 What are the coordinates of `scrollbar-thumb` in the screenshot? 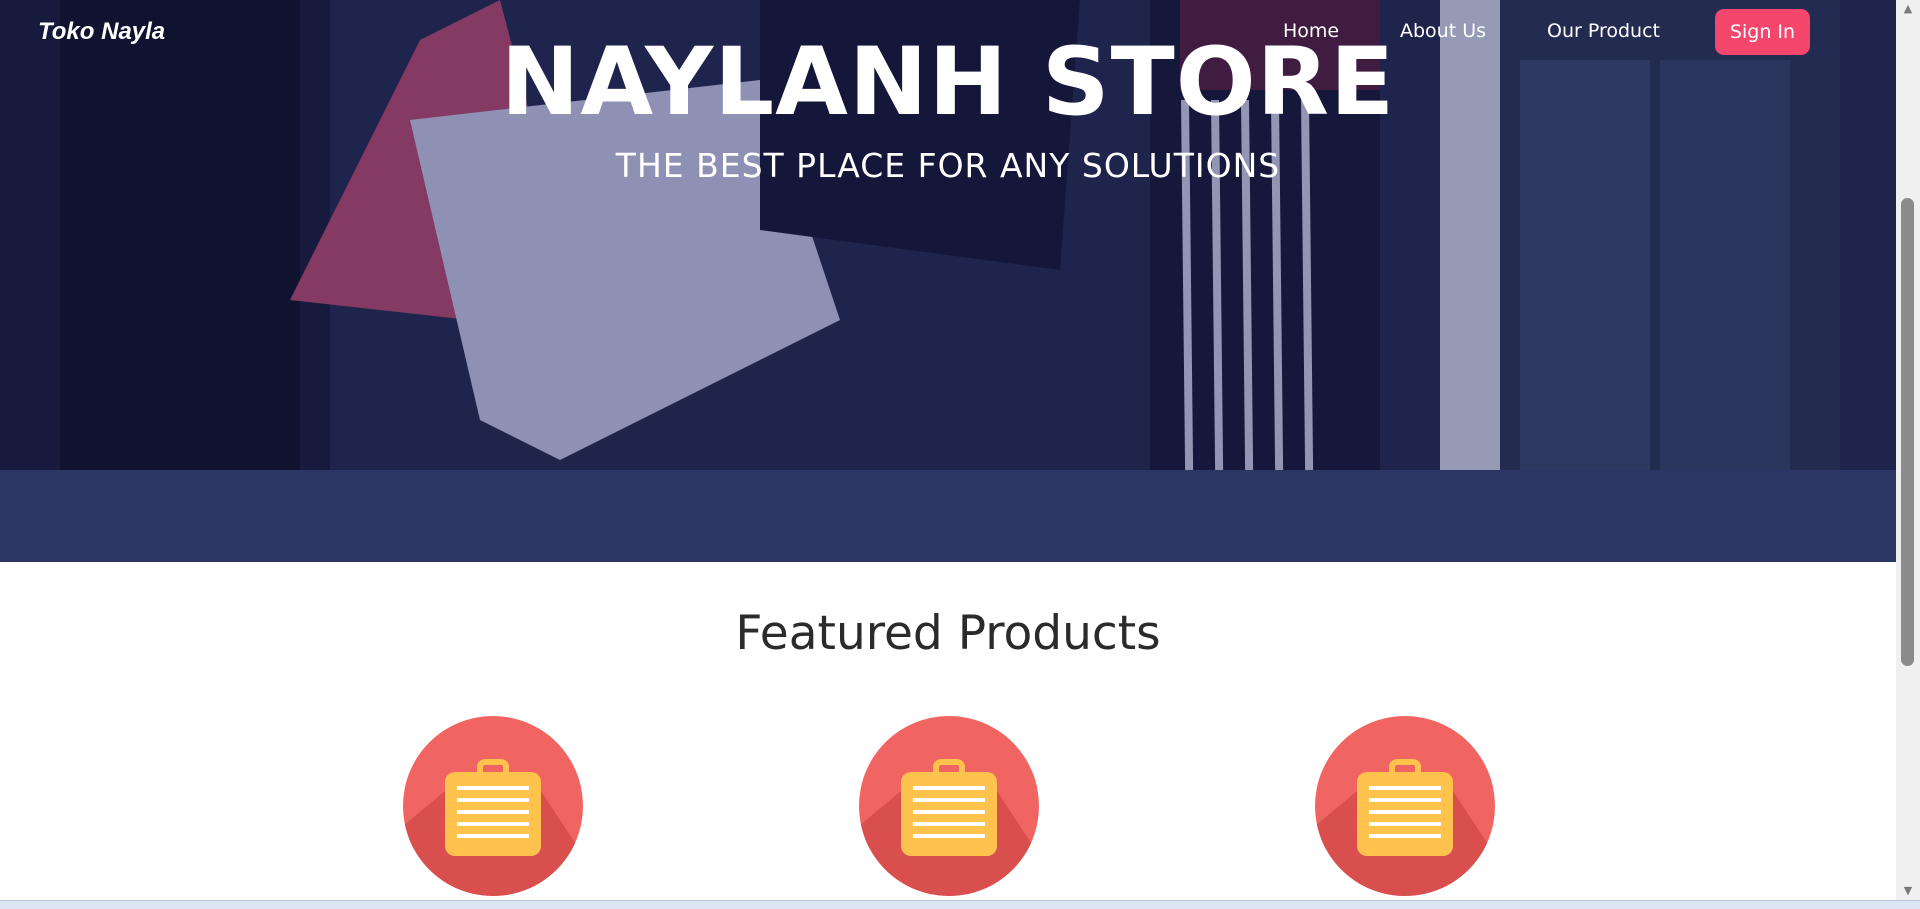 It's located at (1907, 432).